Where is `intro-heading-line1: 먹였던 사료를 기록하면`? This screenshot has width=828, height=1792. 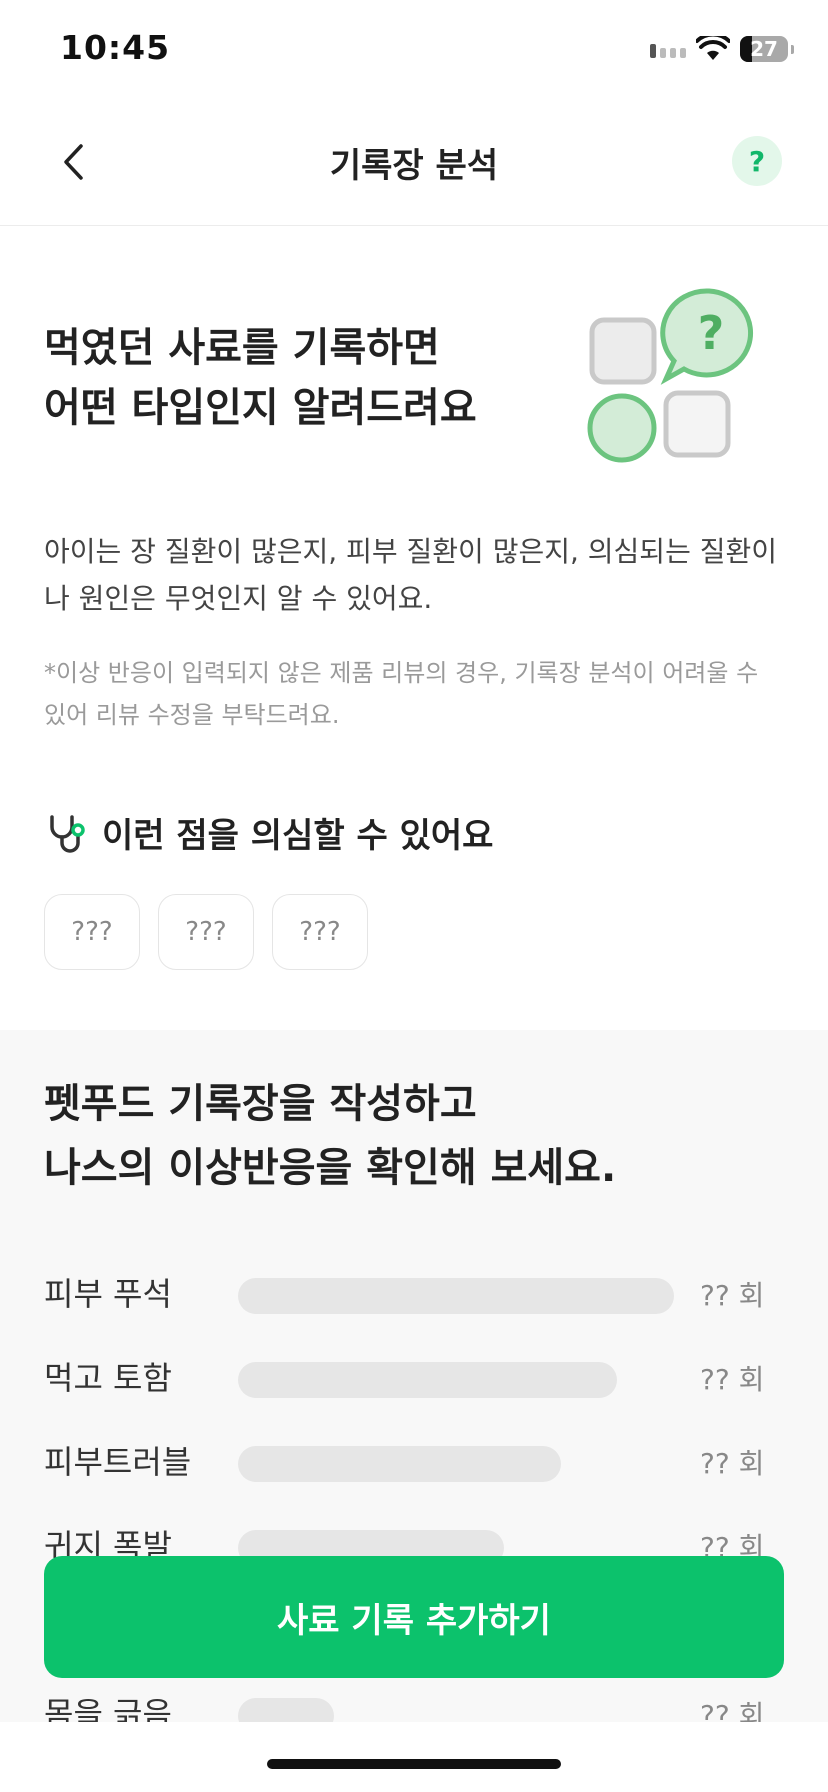
intro-heading-line1: 먹였던 사료를 기록하면 is located at coordinates (242, 348).